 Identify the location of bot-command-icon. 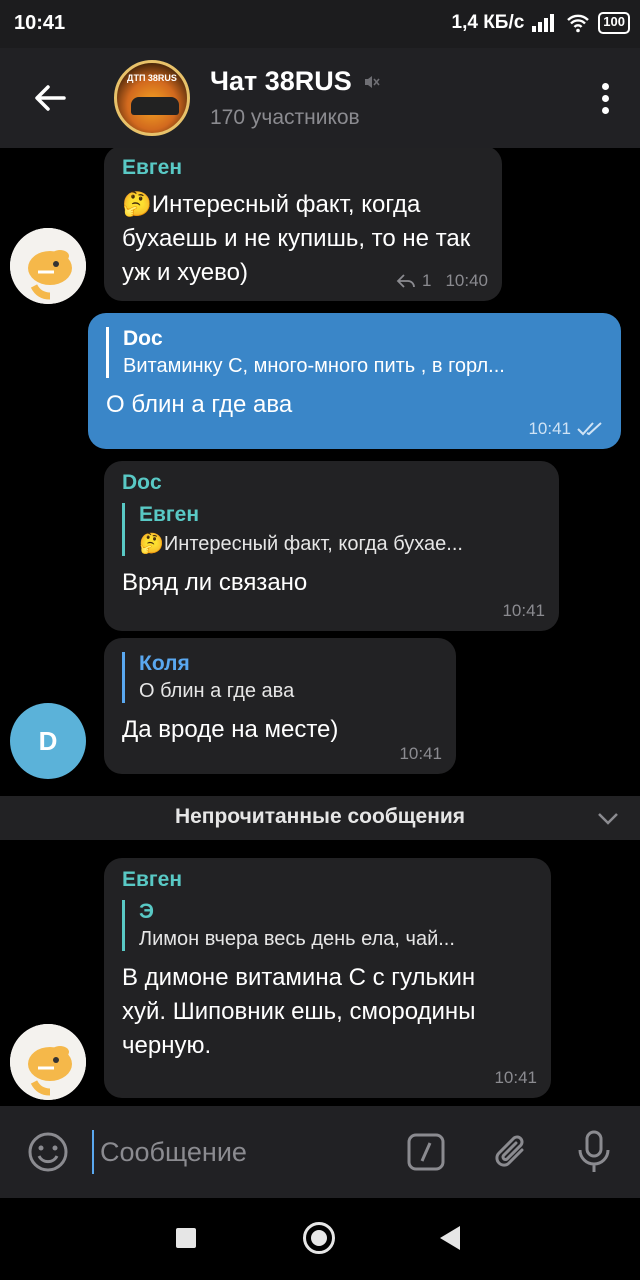
(426, 1152).